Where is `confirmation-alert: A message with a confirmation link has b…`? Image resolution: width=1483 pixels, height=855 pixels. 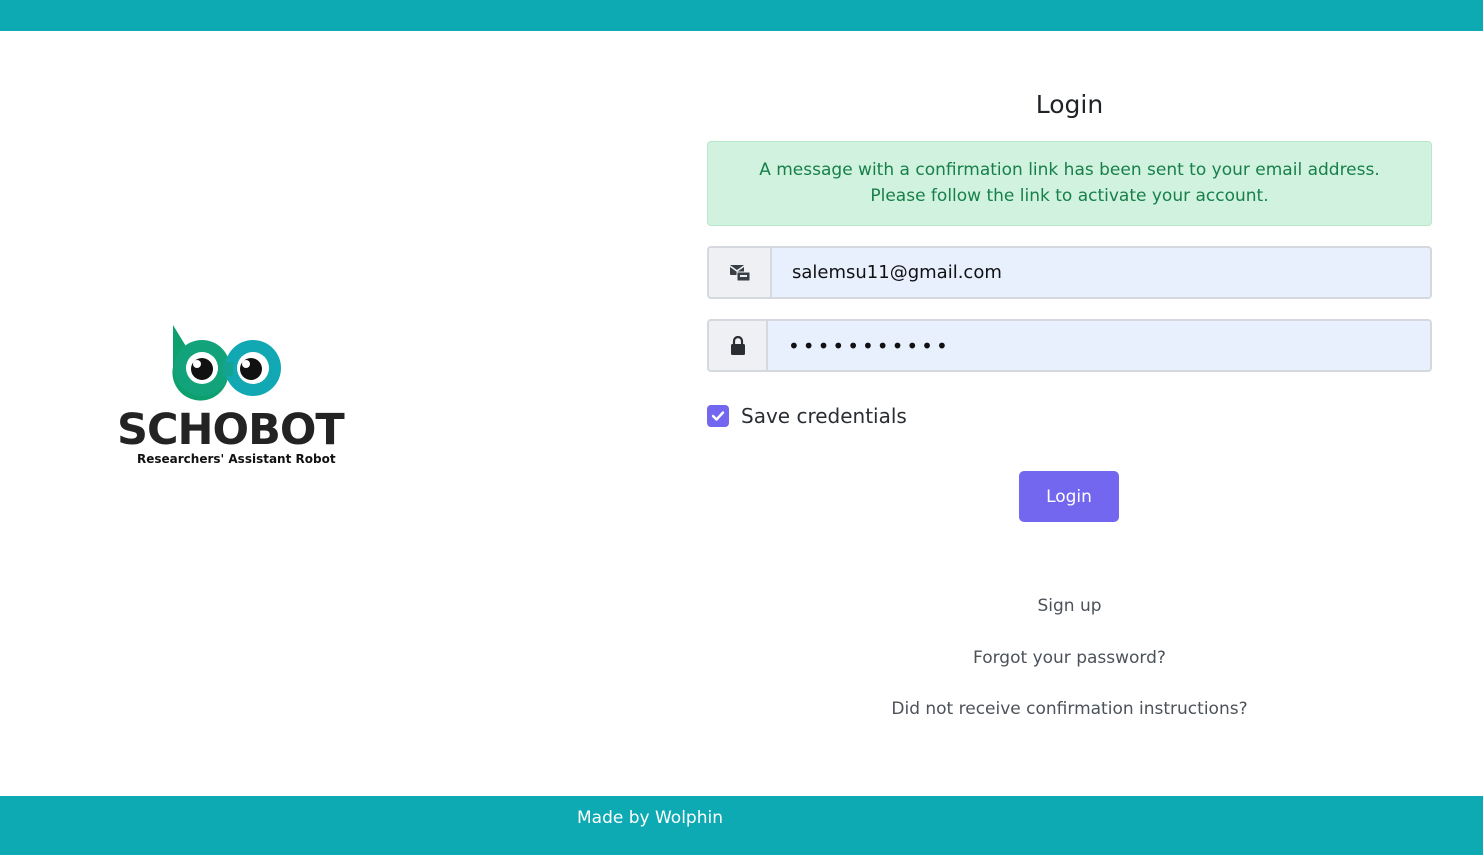 confirmation-alert: A message with a confirmation link has b… is located at coordinates (1069, 183).